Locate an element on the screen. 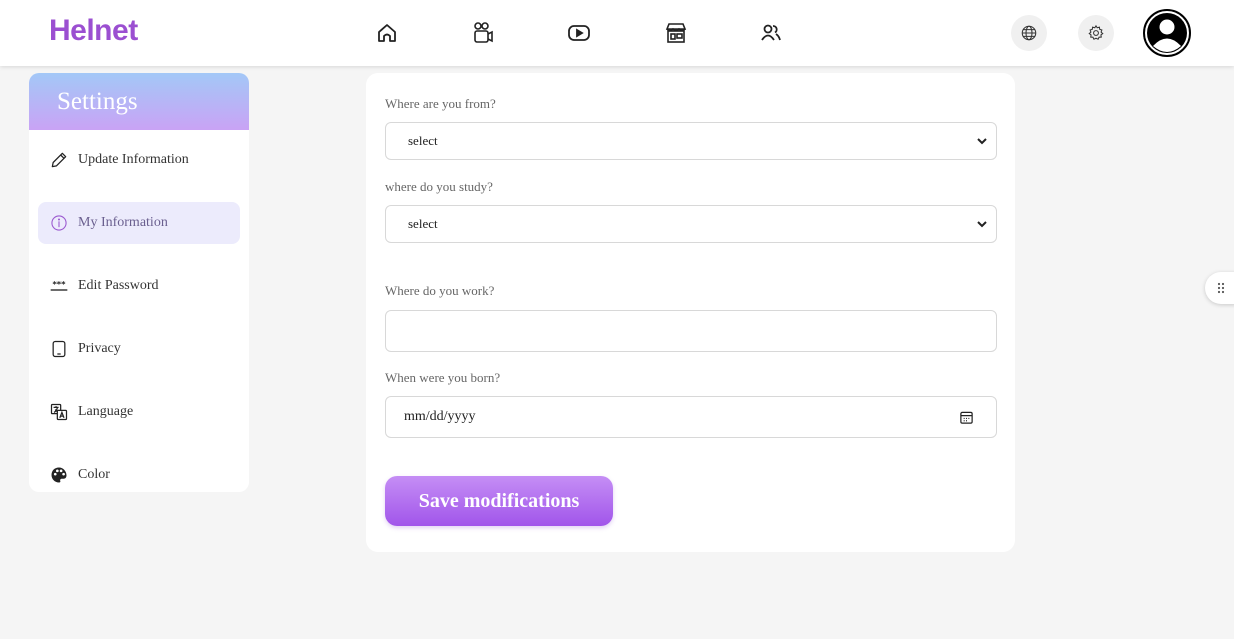 This screenshot has height=639, width=1234. sidebar-item-my-information: My Information is located at coordinates (139, 223).